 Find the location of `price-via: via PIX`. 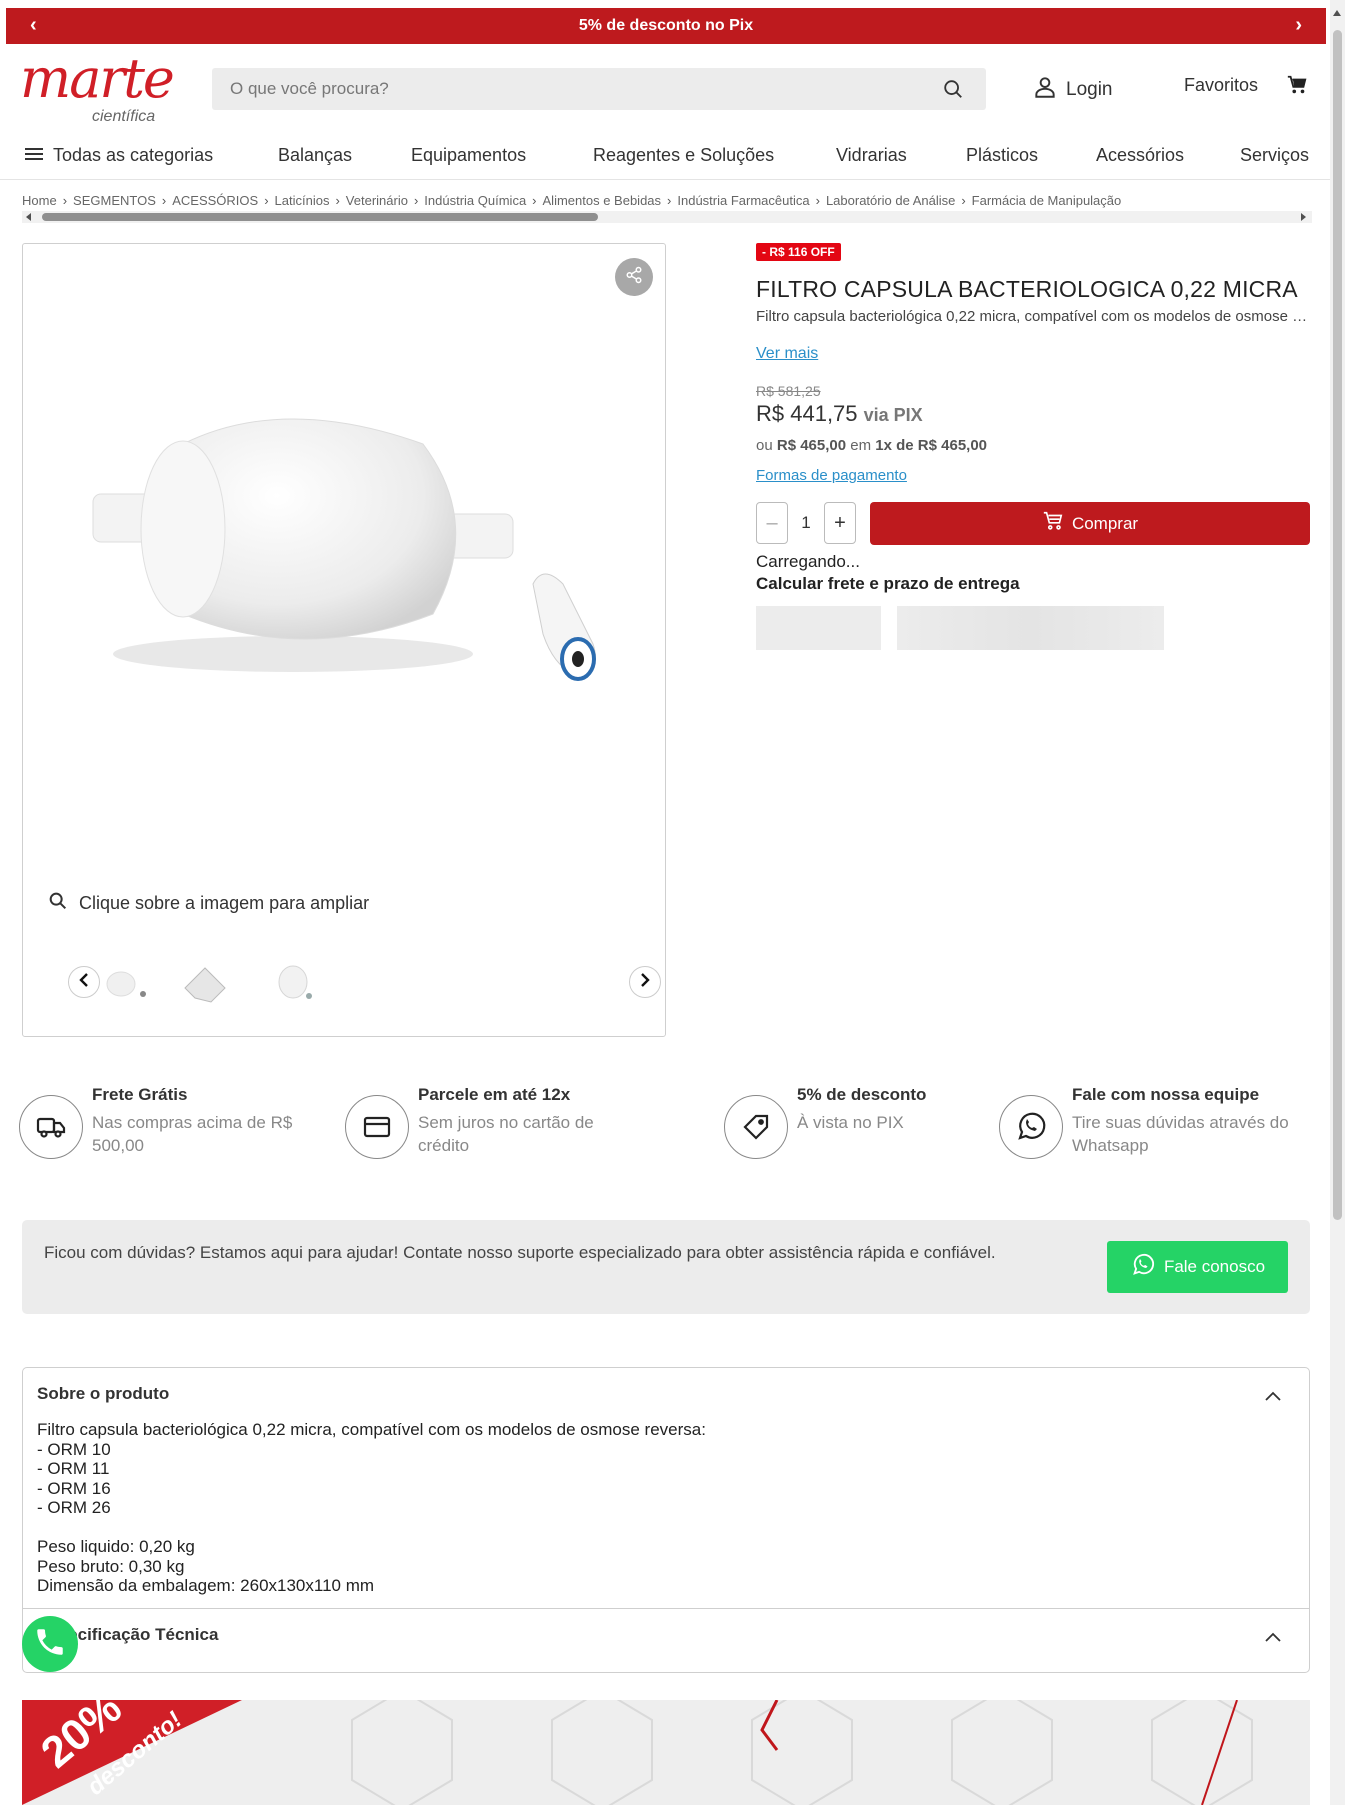

price-via: via PIX is located at coordinates (893, 415).